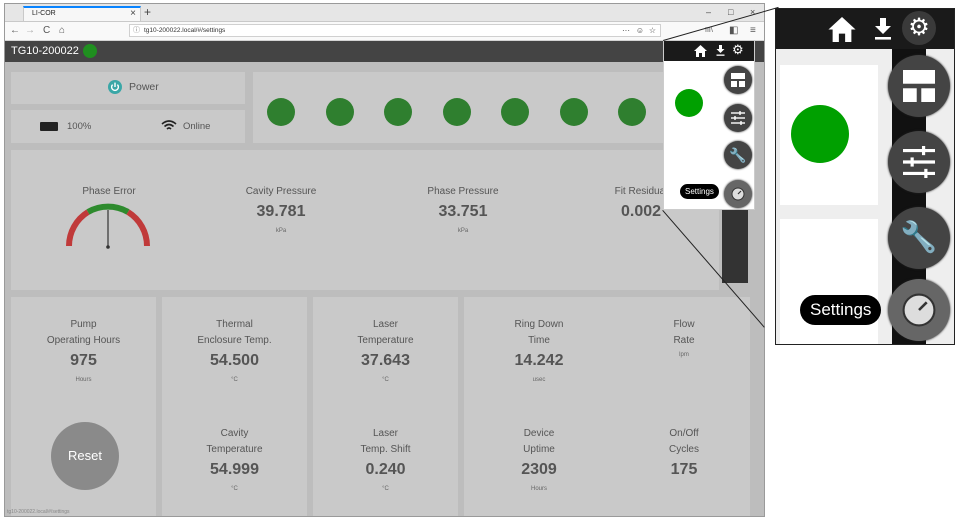 This screenshot has width=957, height=517. Describe the element at coordinates (395, 30) in the screenshot. I see `url-bar: ⓘ tg10-200022.local/#/settings ··· ☺ ☆` at that location.